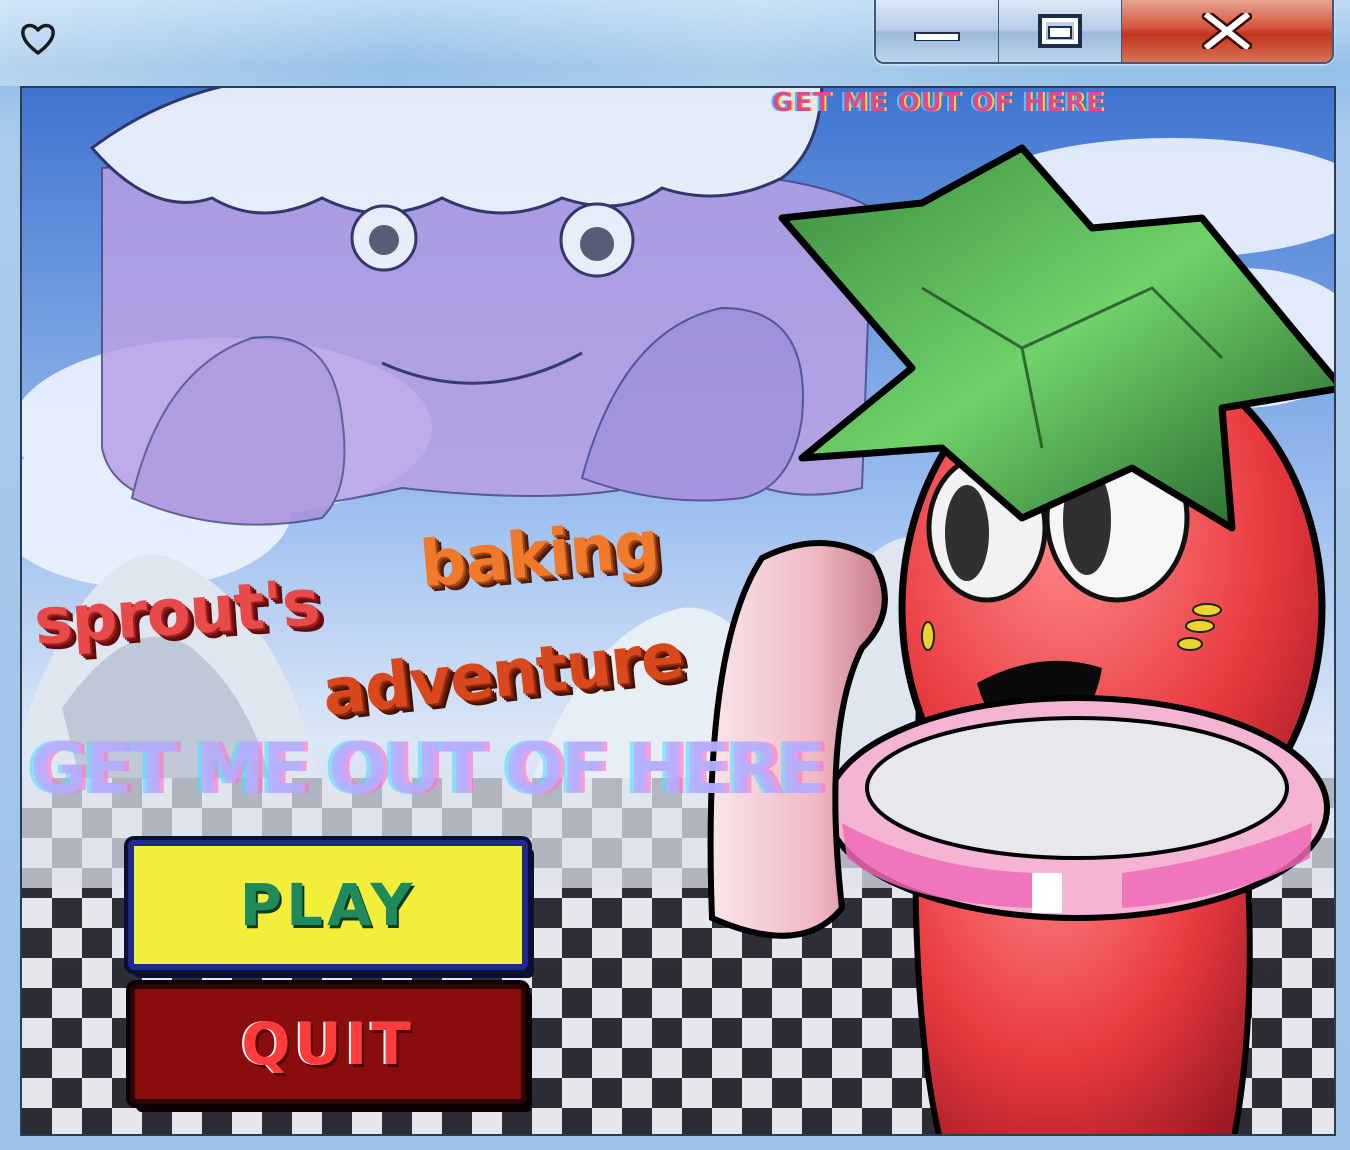  What do you see at coordinates (937, 31) in the screenshot?
I see `minimize-button` at bounding box center [937, 31].